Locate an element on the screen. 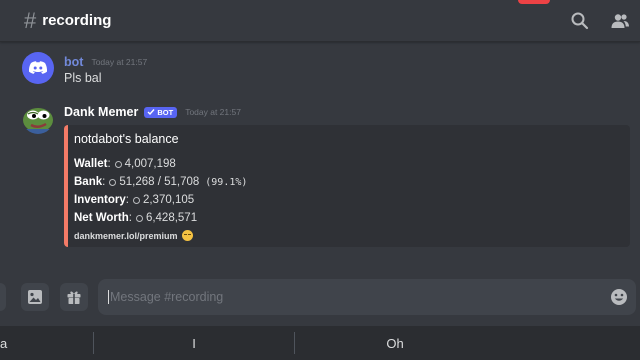  field-value: 6,428,571 is located at coordinates (171, 218).